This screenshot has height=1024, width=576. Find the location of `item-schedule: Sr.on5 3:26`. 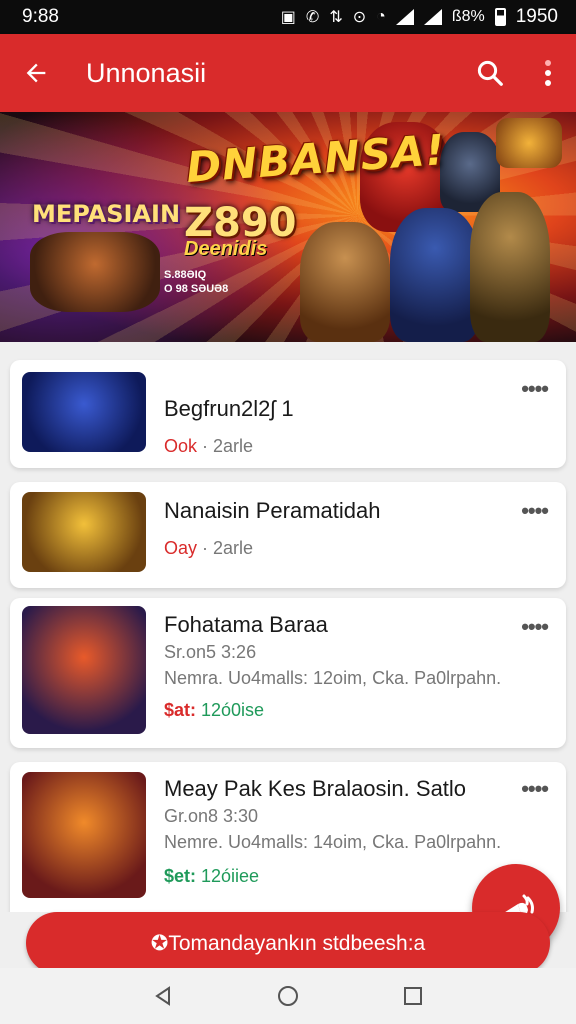

item-schedule: Sr.on5 3:26 is located at coordinates (210, 652).